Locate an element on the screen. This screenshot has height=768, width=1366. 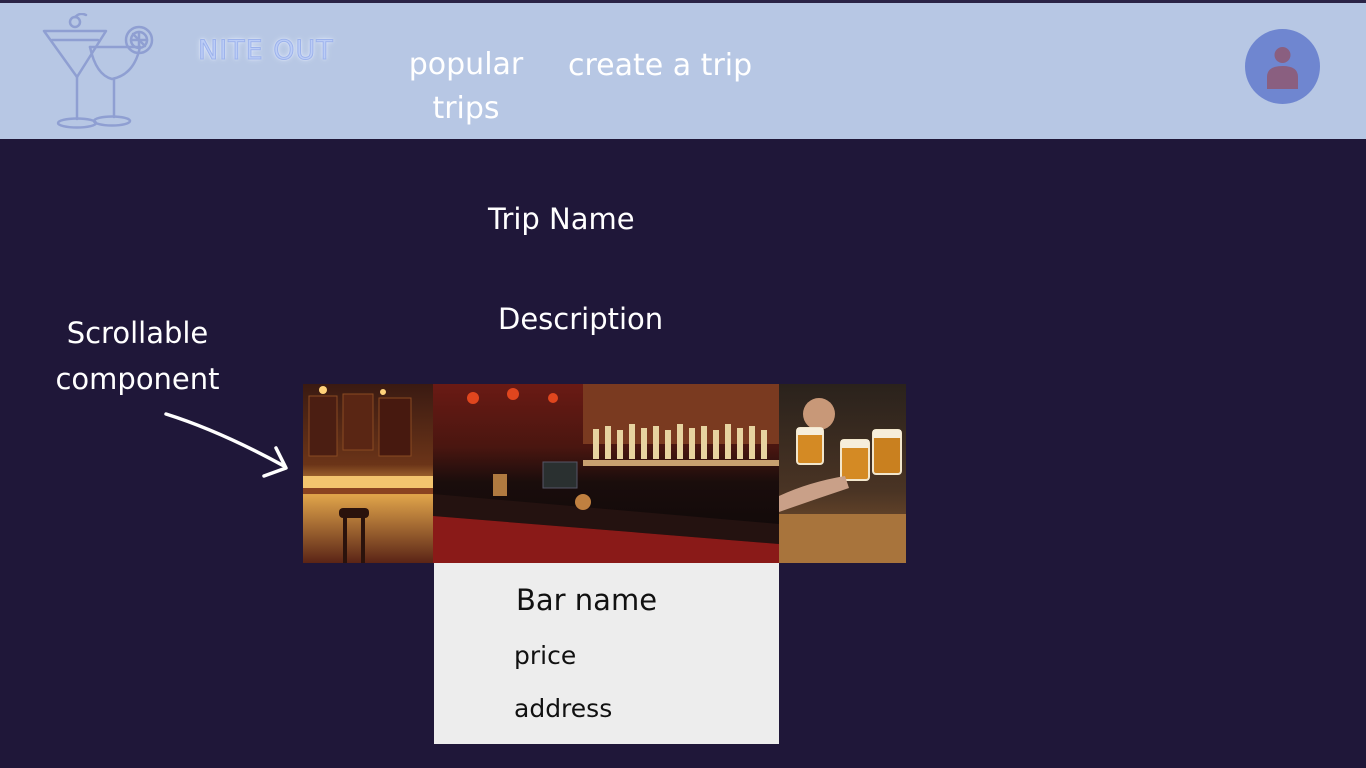
bar-photo-gallery is located at coordinates (604, 473).